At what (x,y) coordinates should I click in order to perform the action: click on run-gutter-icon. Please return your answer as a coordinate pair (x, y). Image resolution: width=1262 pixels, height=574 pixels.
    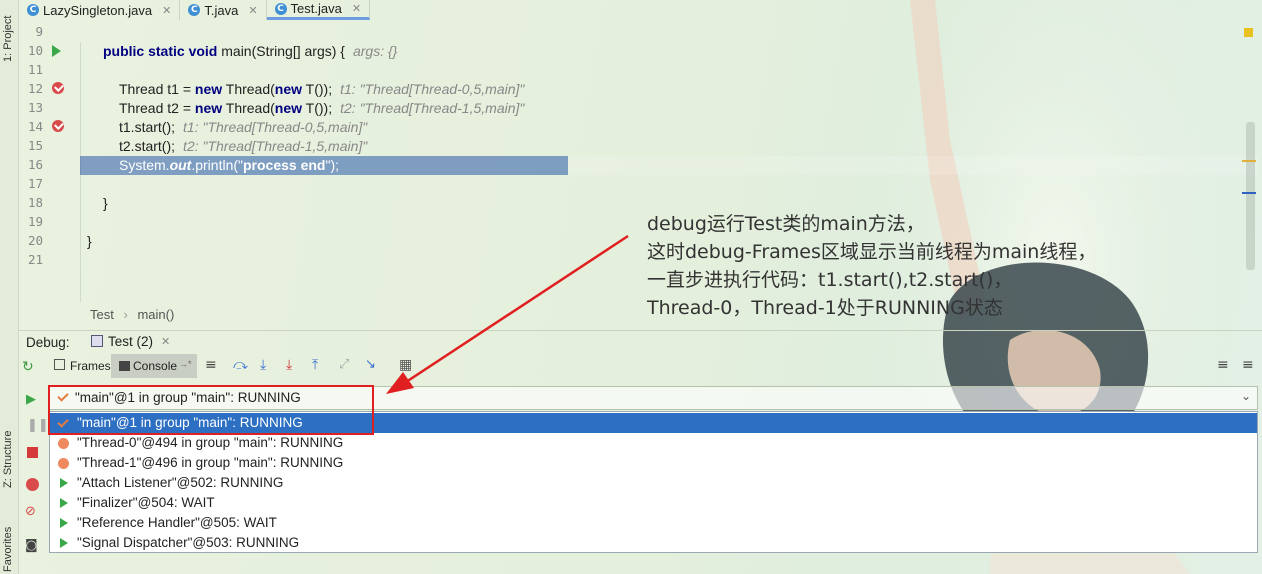
    Looking at the image, I should click on (56, 51).